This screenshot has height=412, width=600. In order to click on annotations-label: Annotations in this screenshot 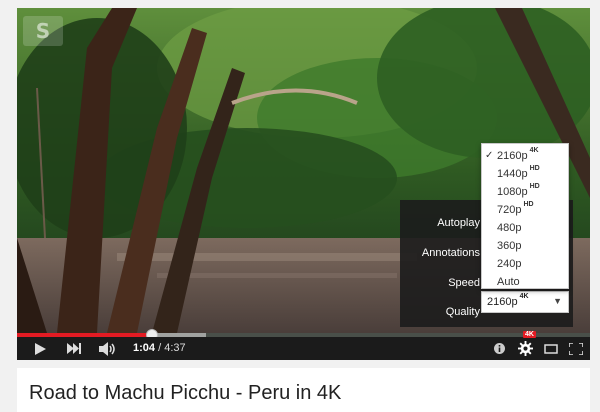, I will do `click(440, 253)`.